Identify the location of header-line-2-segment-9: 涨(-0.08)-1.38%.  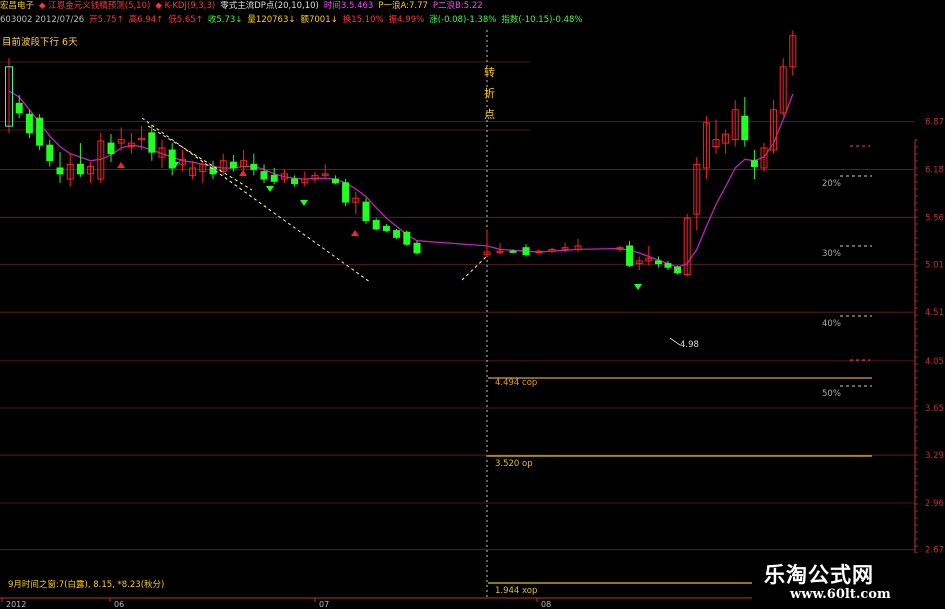
(463, 20).